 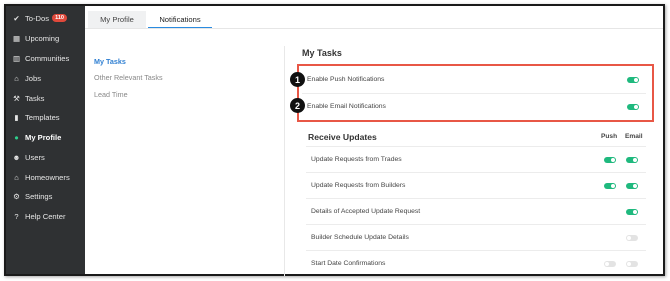 I want to click on user-circle-icon: ●, so click(x=16, y=137).